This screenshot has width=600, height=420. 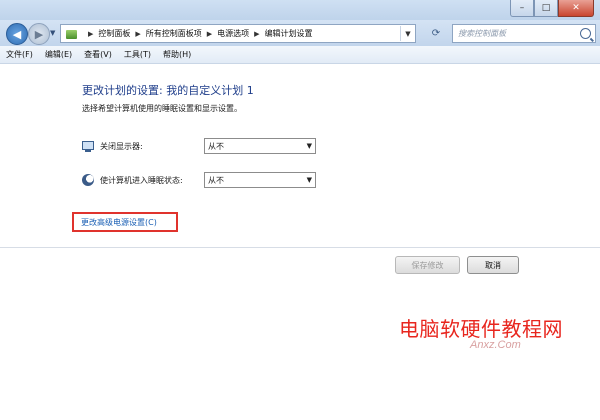 I want to click on menu-bar: 文件(F) 编辑(E) 查看(V) 工具(T) 帮助(H), so click(x=300, y=55).